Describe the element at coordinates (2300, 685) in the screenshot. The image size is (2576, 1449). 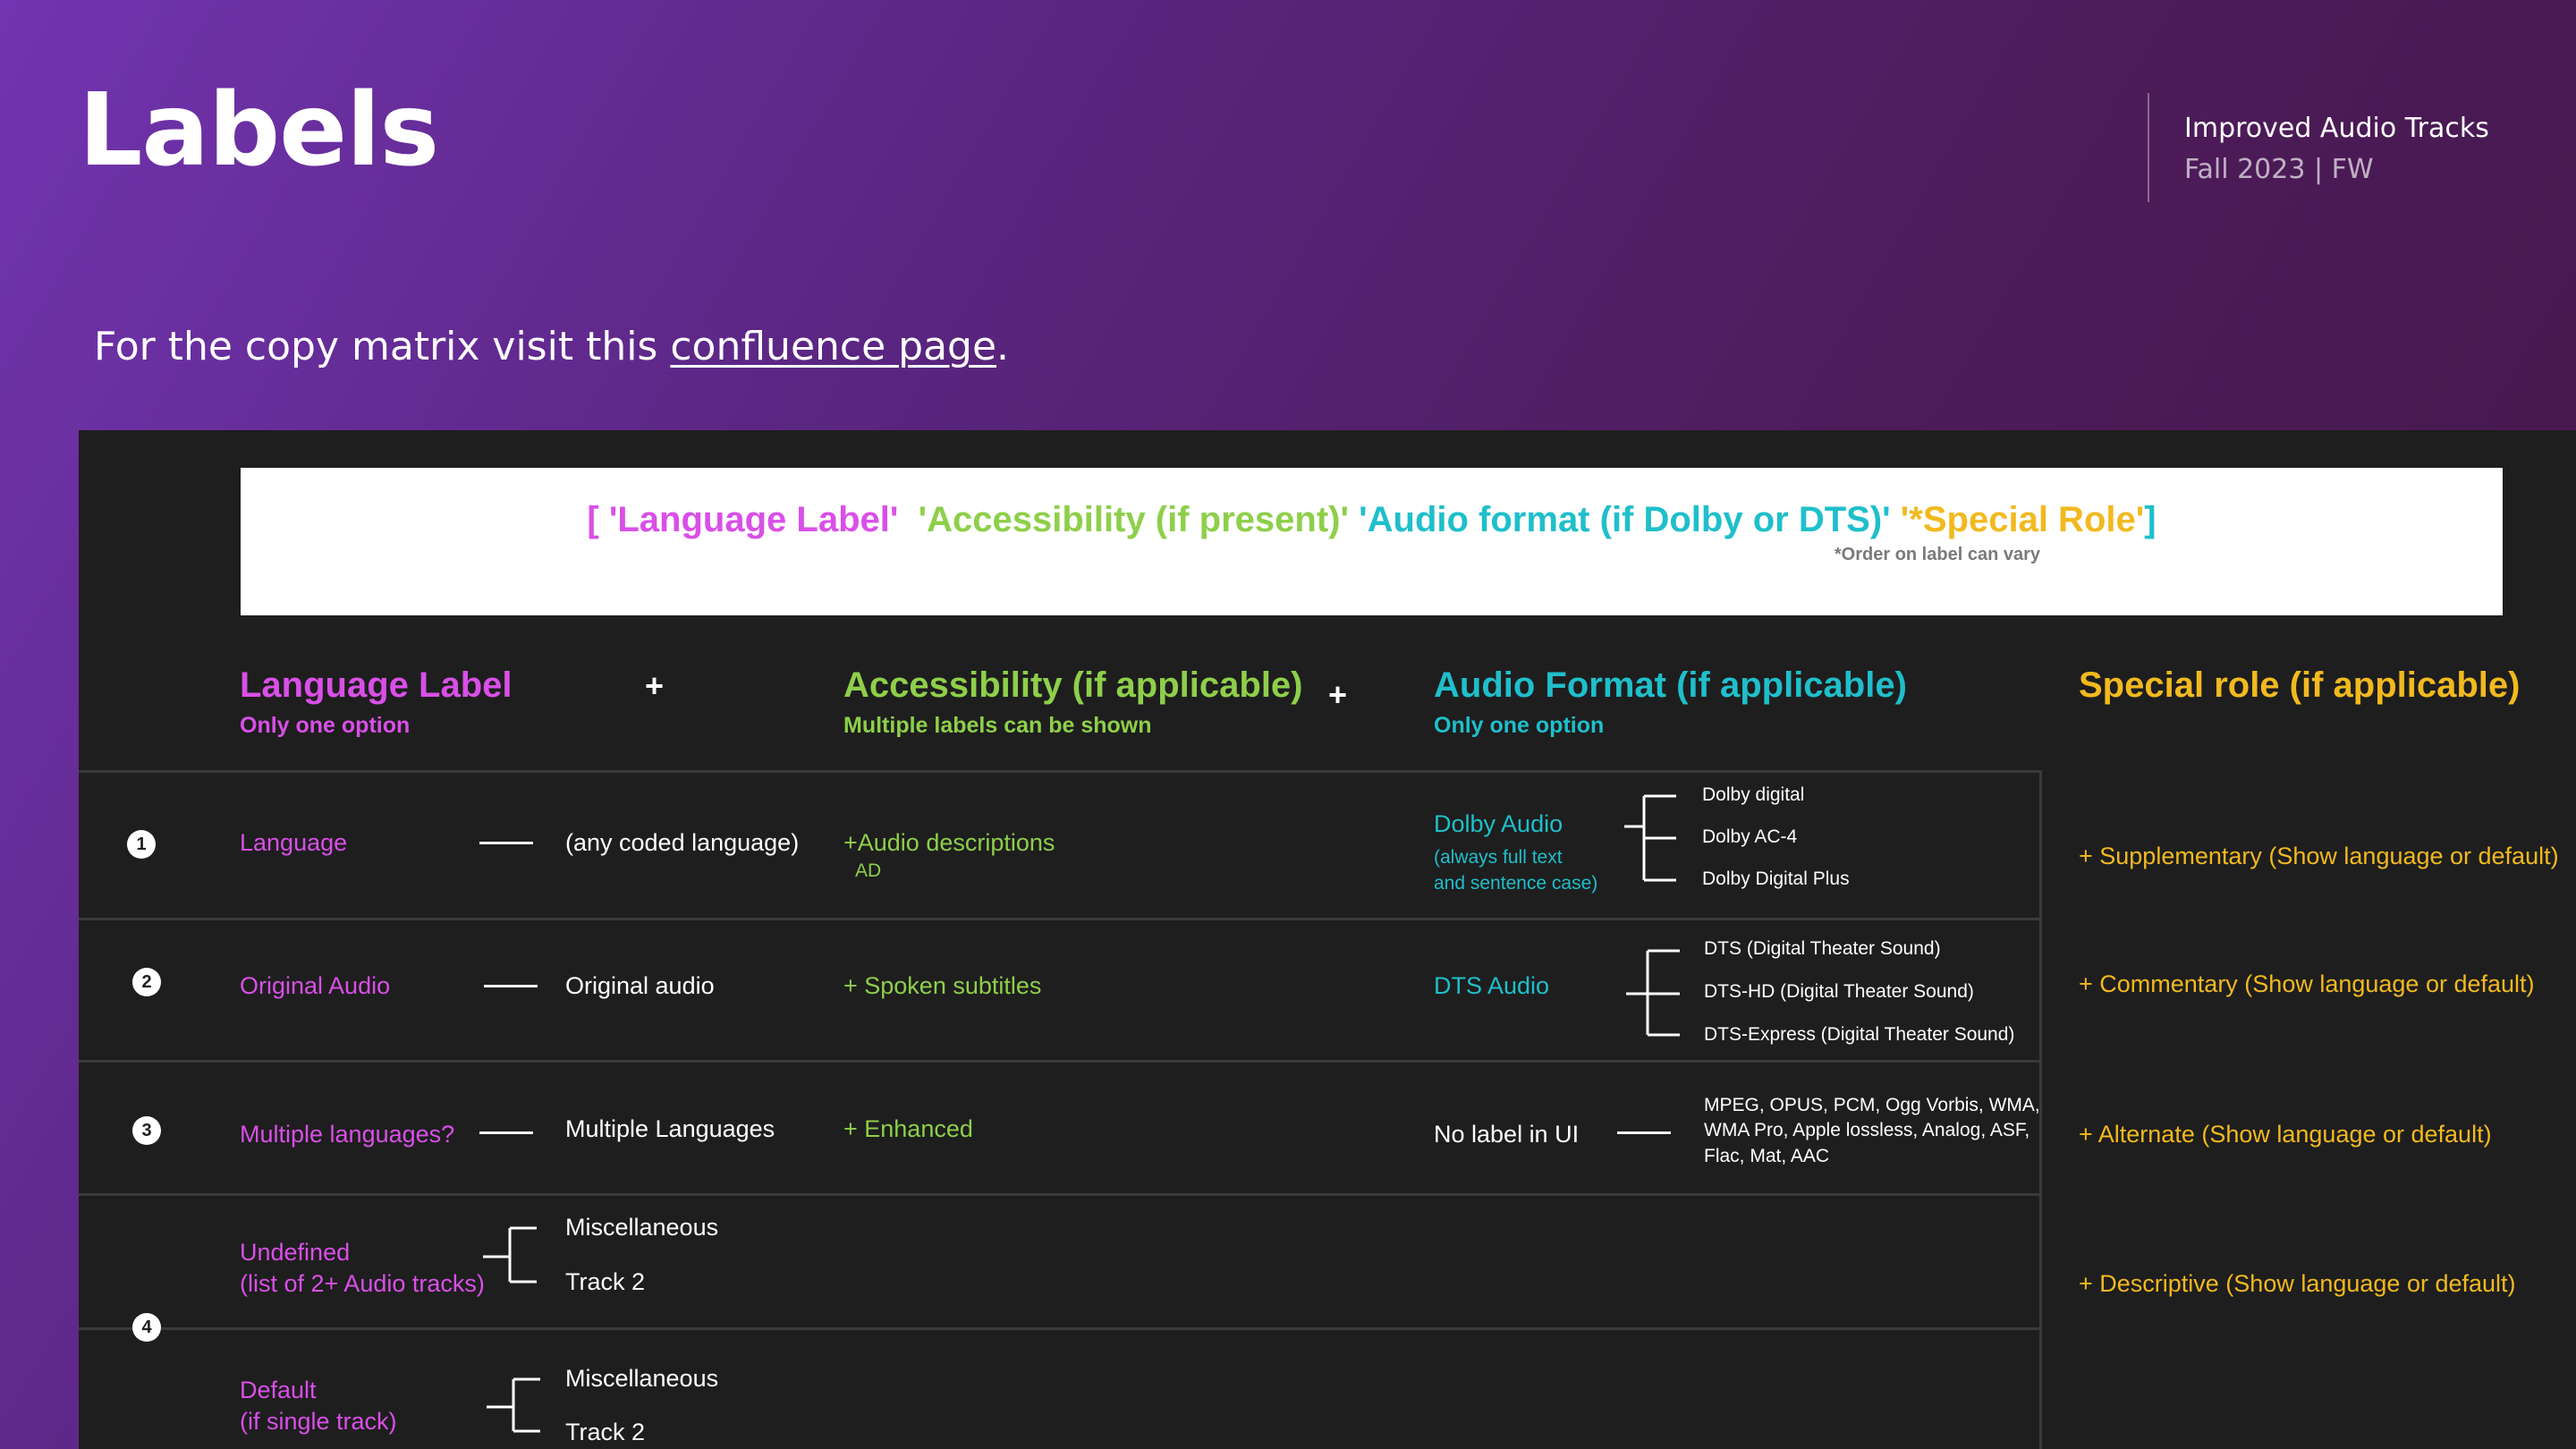
I see `col-special-title: Special role (if applicable)` at that location.